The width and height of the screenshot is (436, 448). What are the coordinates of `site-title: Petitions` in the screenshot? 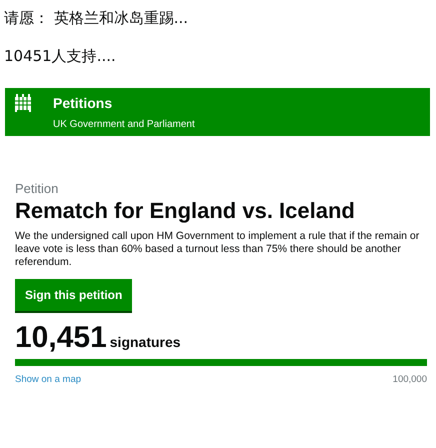 It's located at (82, 103).